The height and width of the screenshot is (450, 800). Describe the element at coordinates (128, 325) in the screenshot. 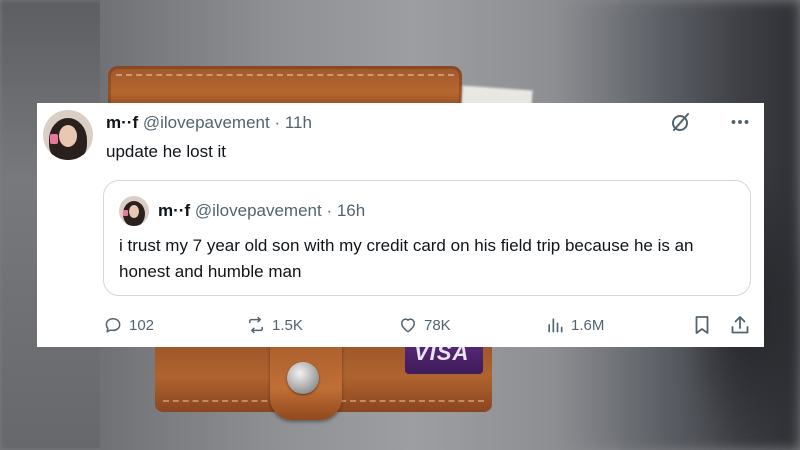

I see `reply-button: 102` at that location.